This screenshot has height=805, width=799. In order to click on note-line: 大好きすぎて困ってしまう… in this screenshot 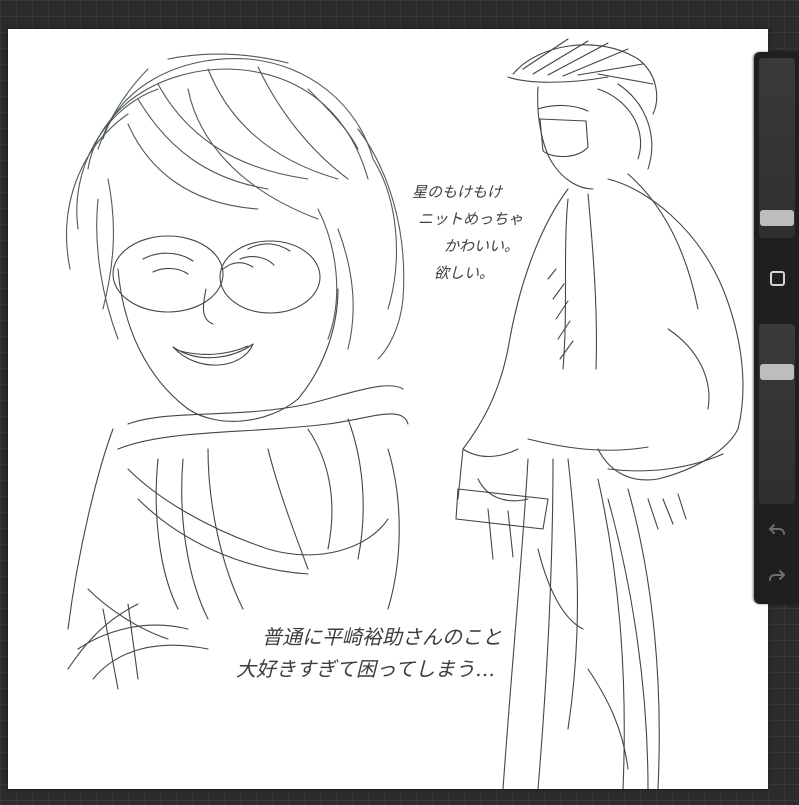, I will do `click(365, 669)`.